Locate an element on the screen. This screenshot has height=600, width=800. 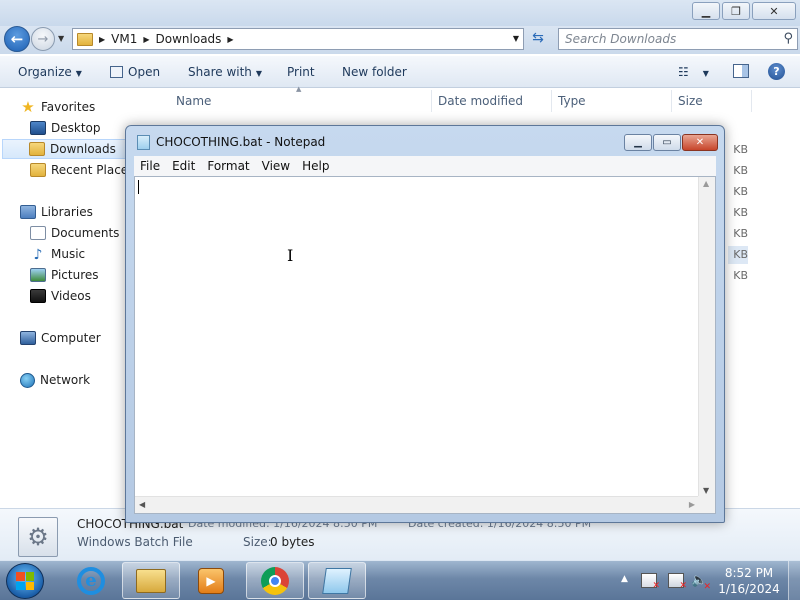
vertical-scrollbar: ▲ ▼ is located at coordinates (706, 337).